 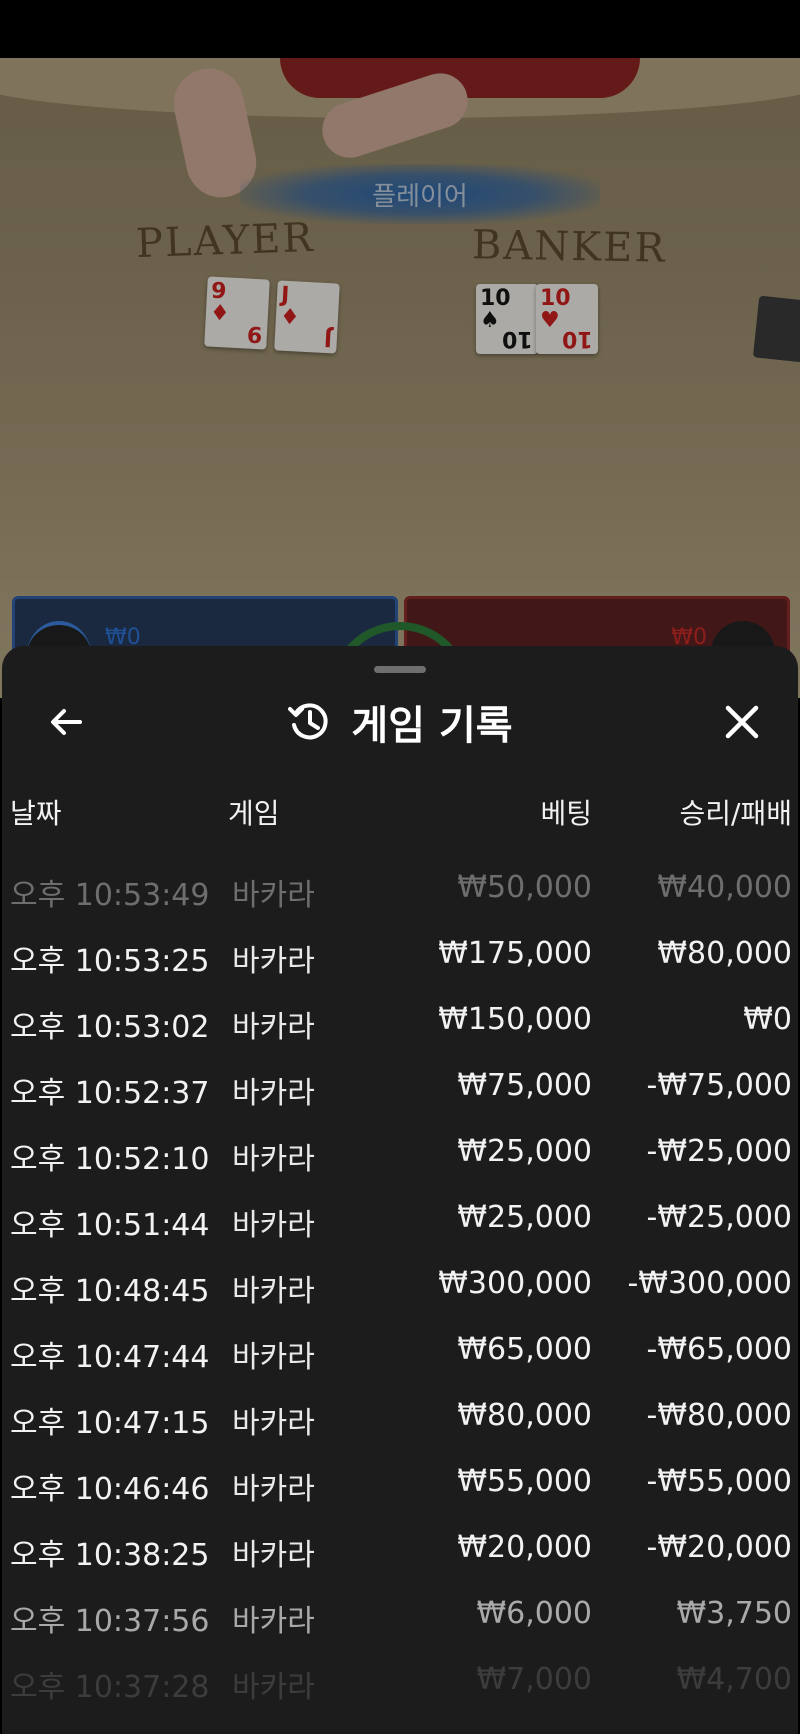 I want to click on row-bet: ₩150,000, so click(x=515, y=1019).